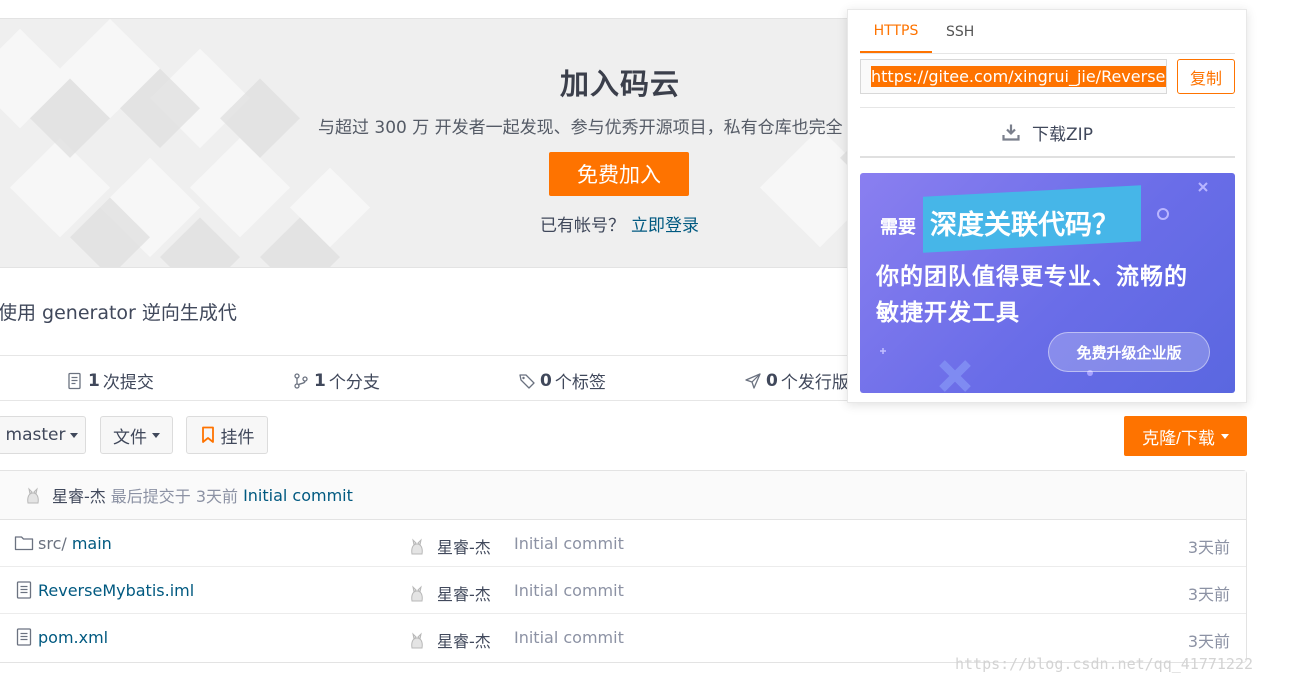  I want to click on free-join-button: 免费加入, so click(619, 174).